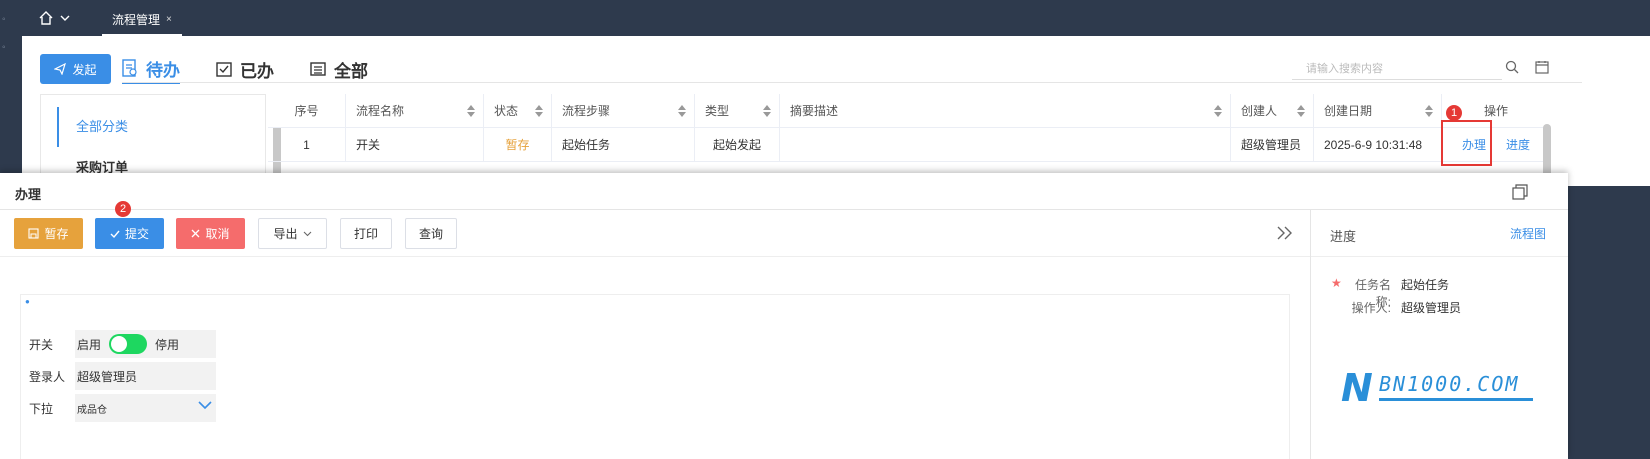  What do you see at coordinates (415, 110) in the screenshot?
I see `column-header: 流程名称` at bounding box center [415, 110].